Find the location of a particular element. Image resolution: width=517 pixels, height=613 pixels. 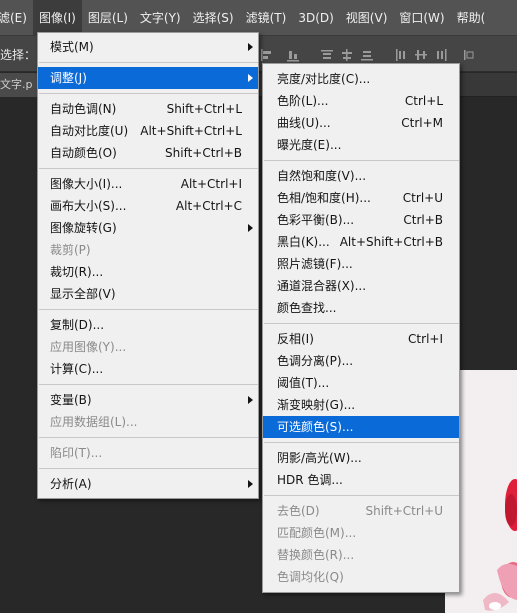

menu-type: 文字(Y) is located at coordinates (160, 17).